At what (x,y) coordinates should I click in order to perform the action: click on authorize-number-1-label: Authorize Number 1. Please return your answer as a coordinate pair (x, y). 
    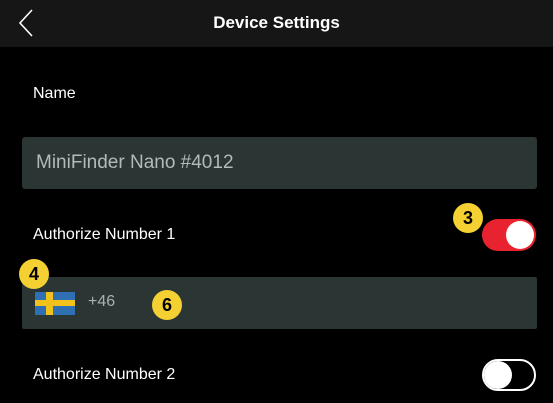
    Looking at the image, I should click on (104, 234).